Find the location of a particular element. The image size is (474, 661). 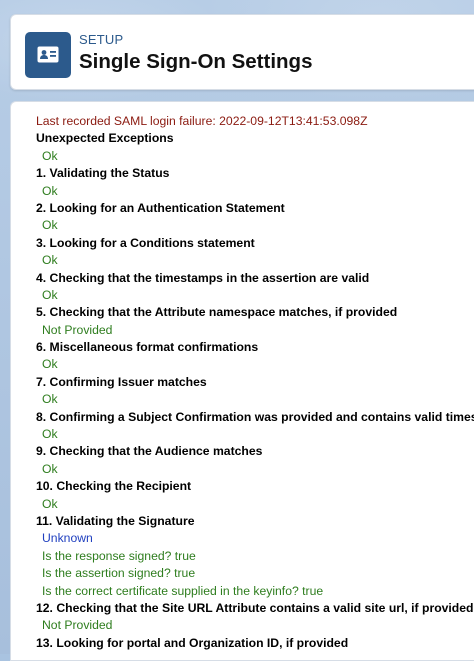

check-heading: 11. Validating the Signature is located at coordinates (115, 520).